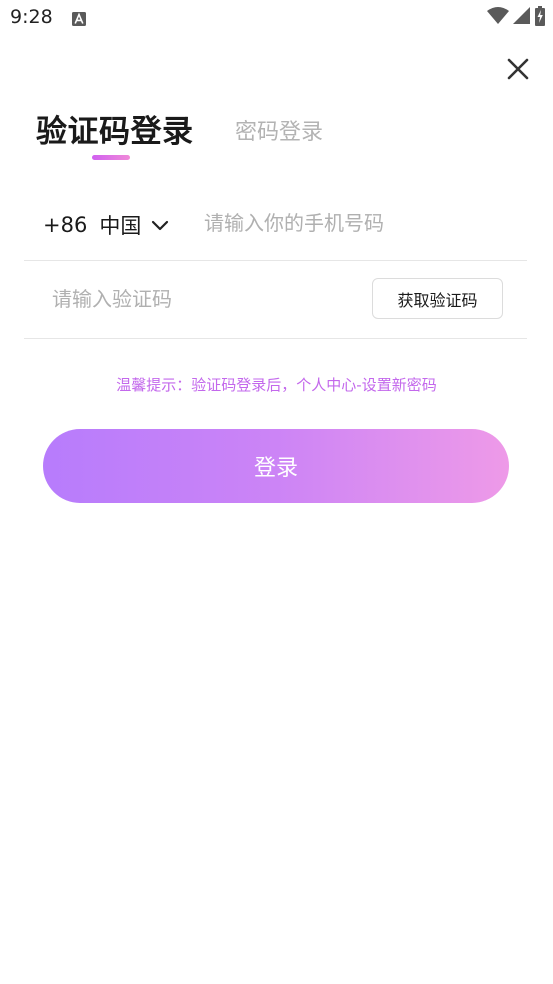  I want to click on country-dial-code: +86, so click(65, 225).